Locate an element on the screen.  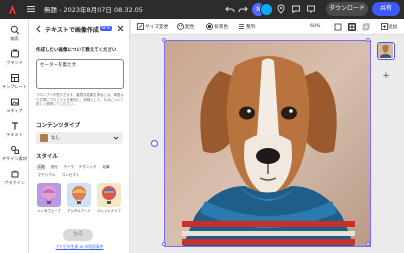
prompt-label: 作成したい画像について教えてください is located at coordinates (76, 50).